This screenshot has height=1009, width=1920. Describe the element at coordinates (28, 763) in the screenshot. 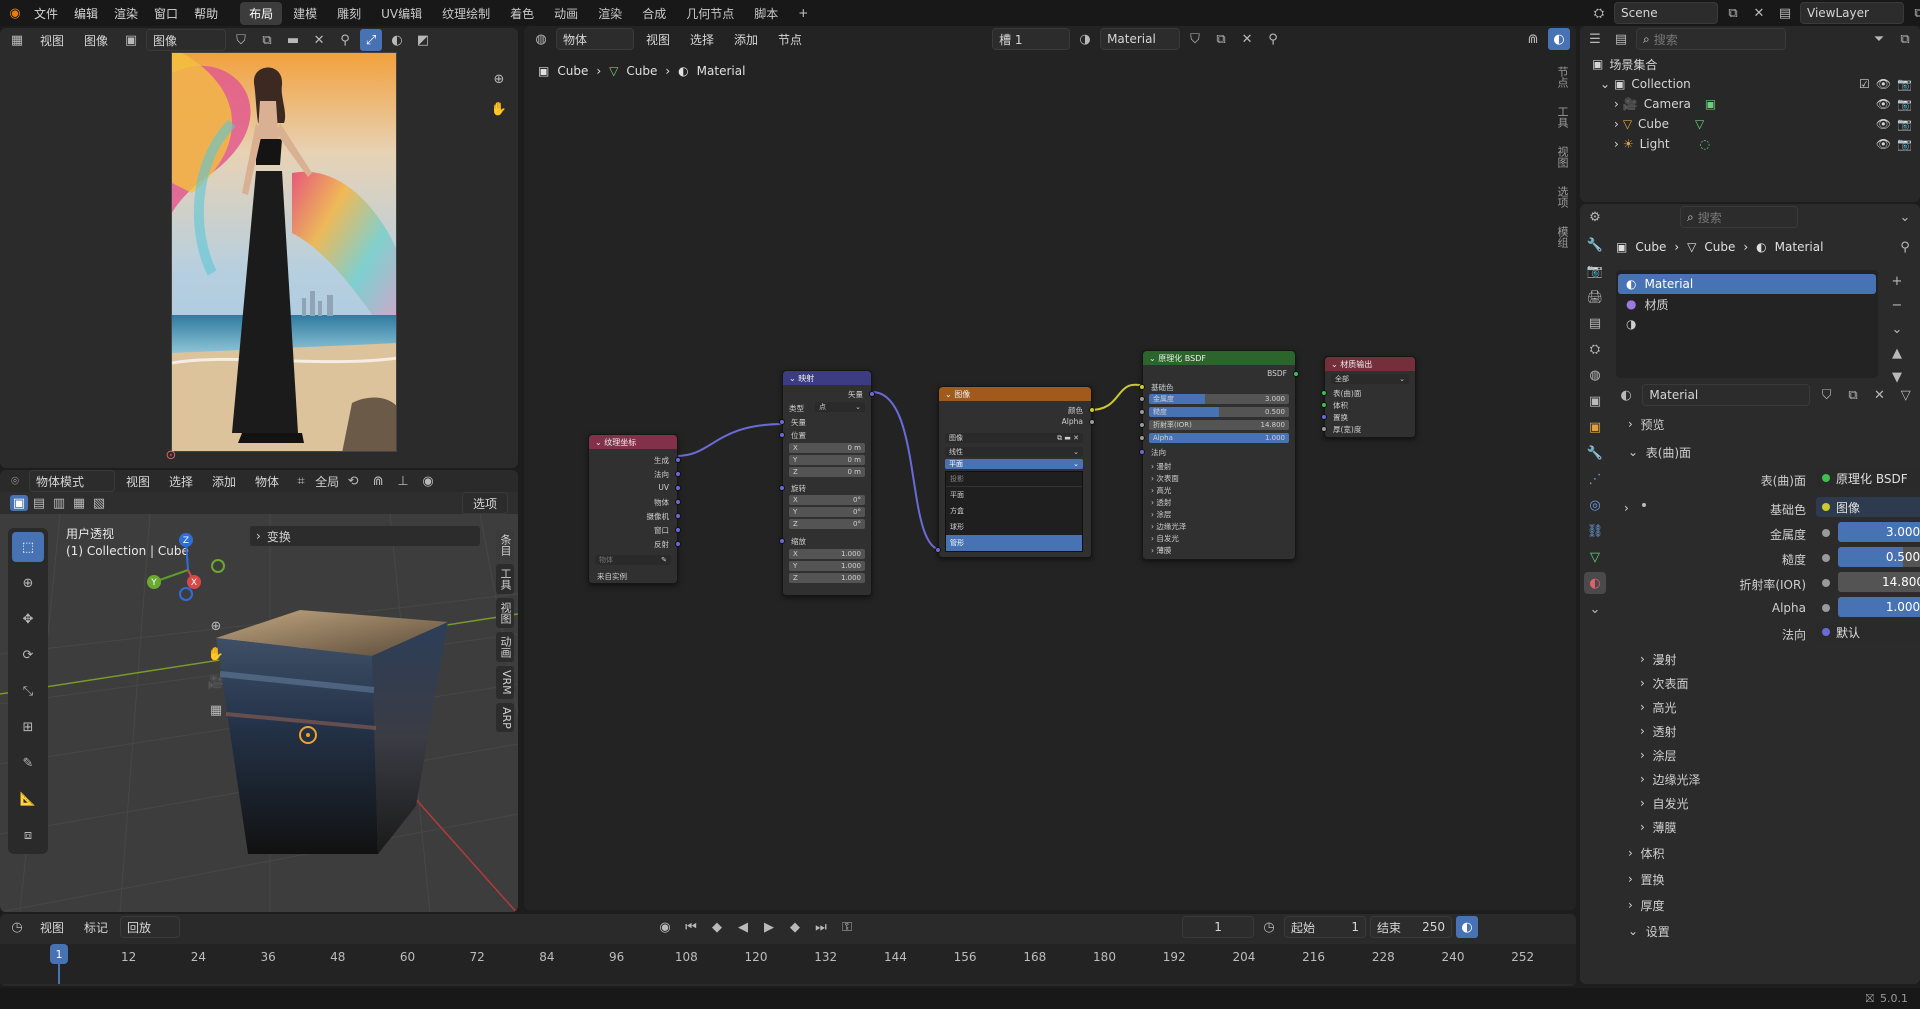

I see `annotate-tool-icon: ✎` at that location.